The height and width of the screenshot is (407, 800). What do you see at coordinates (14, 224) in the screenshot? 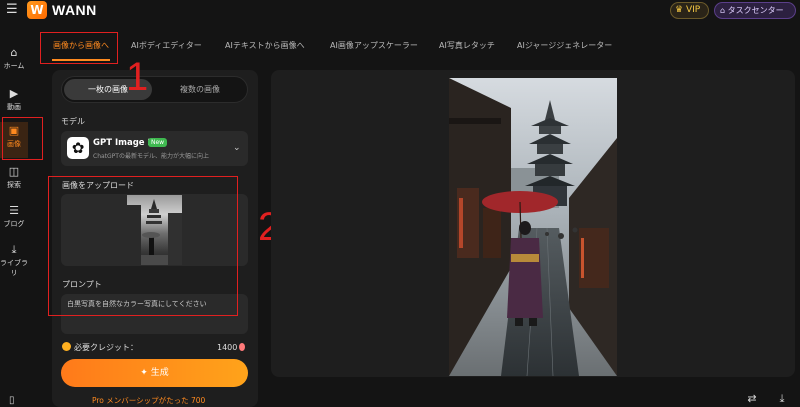
I see `sidebar-item-label: ブログ` at bounding box center [14, 224].